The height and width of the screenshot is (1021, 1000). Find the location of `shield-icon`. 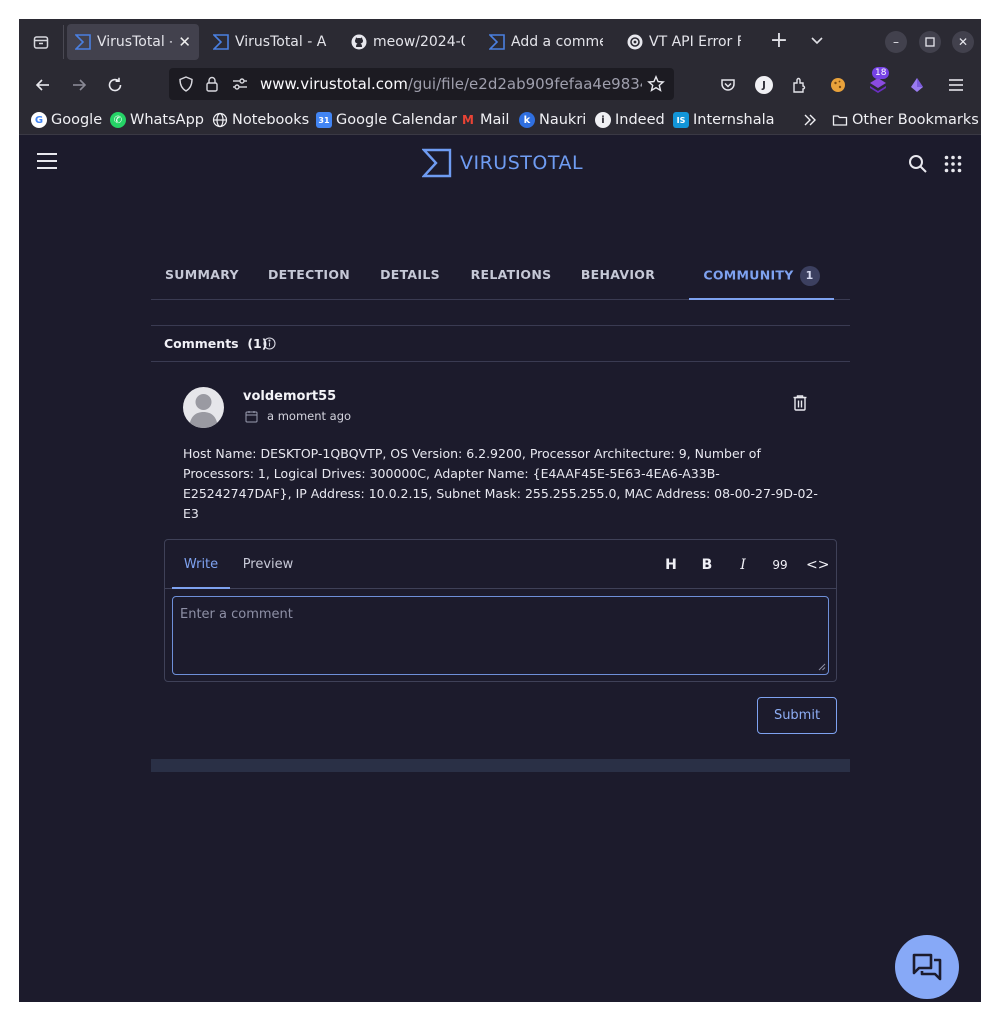

shield-icon is located at coordinates (186, 84).